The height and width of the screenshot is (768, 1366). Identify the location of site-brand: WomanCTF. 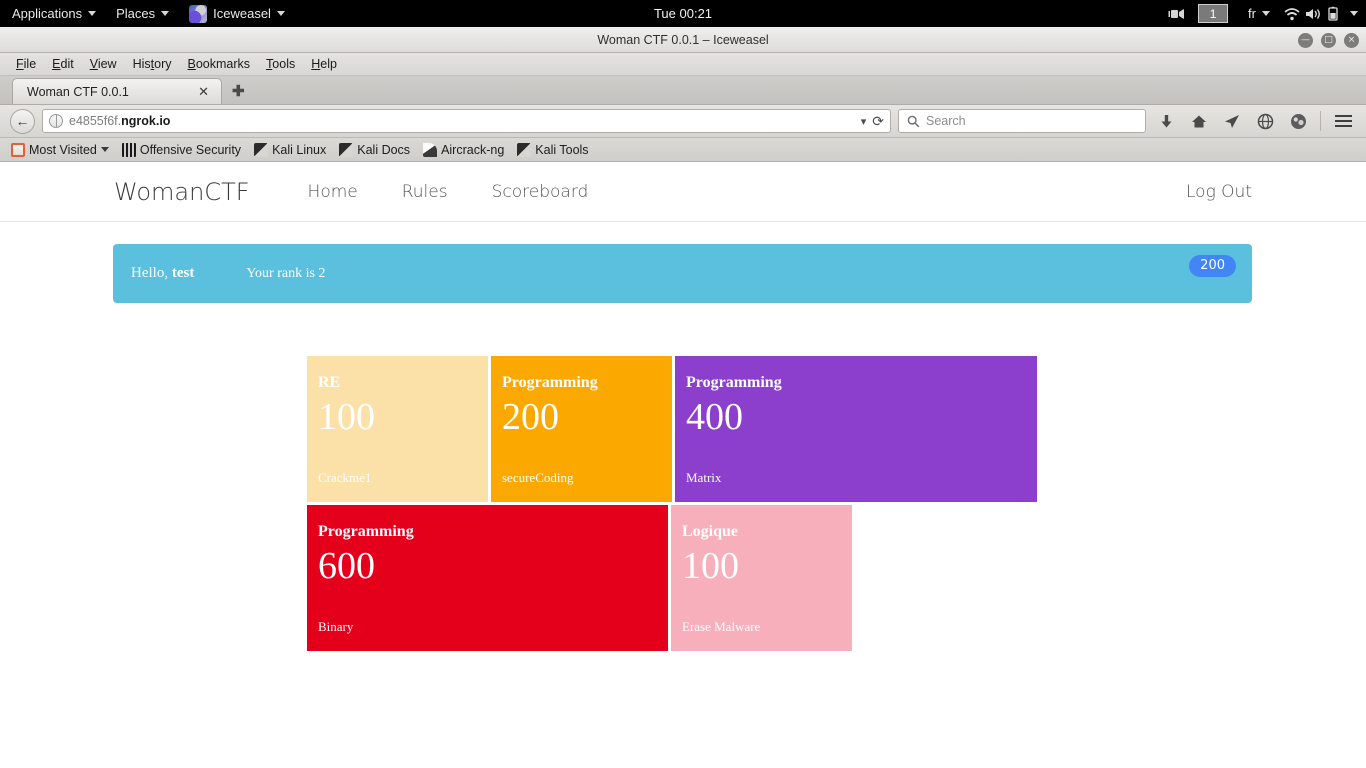
(182, 192).